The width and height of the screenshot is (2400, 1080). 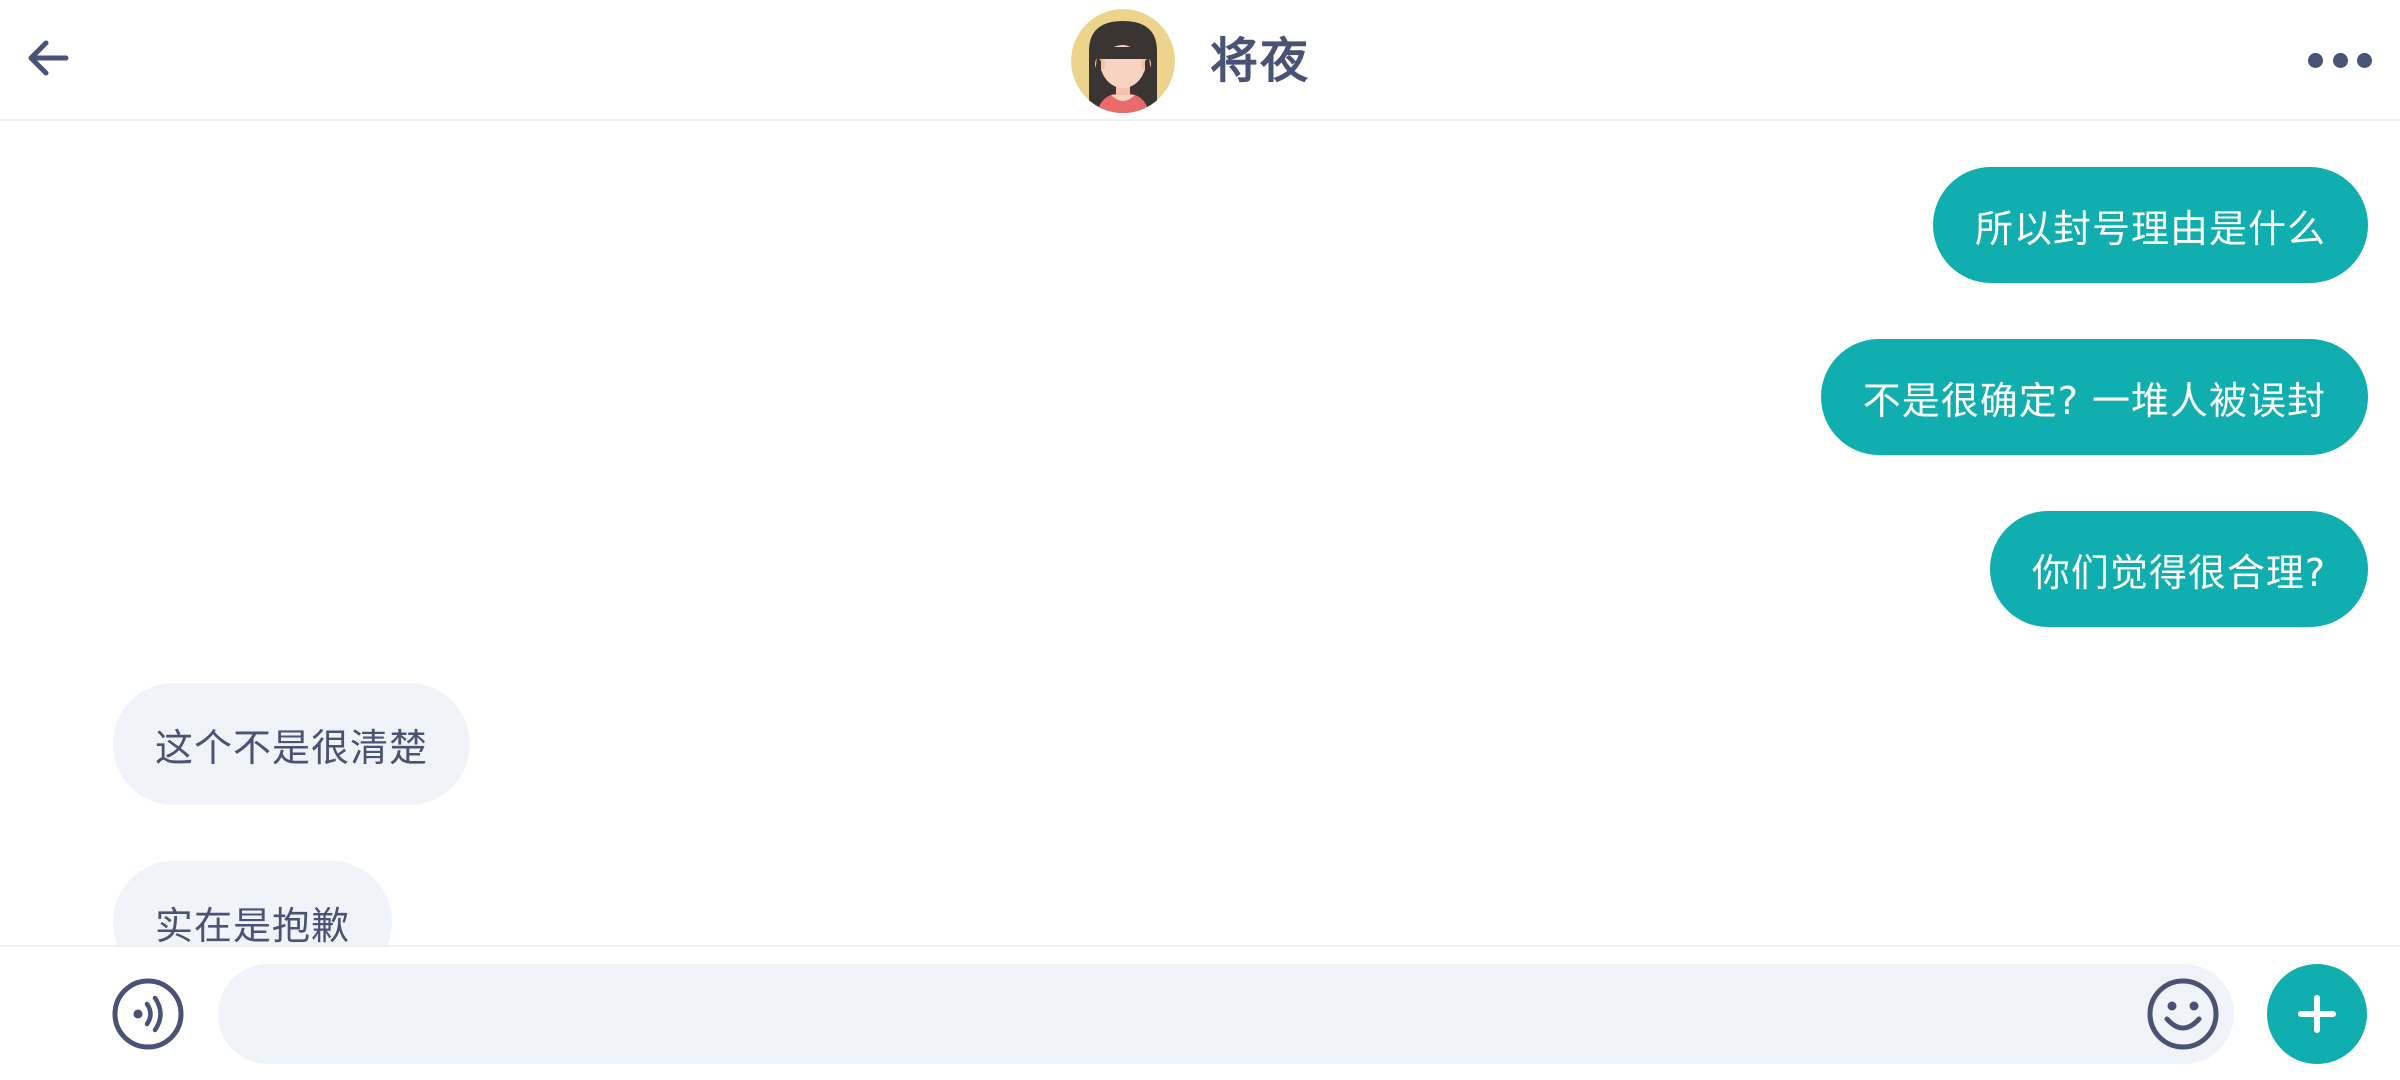 I want to click on outgoing-message-bubble: 你们觉得很合理?, so click(x=2178, y=569).